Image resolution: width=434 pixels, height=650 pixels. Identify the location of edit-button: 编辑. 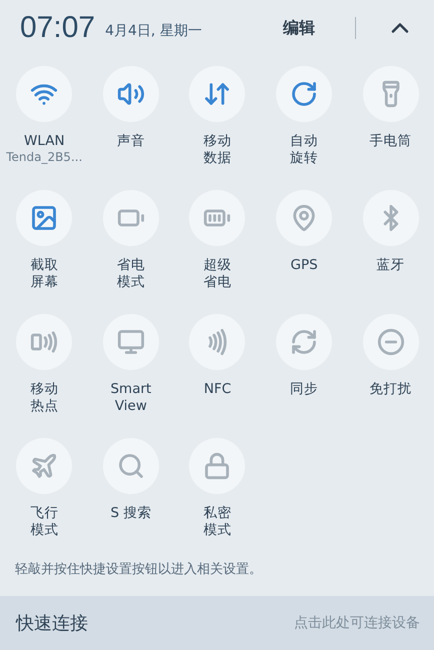
(299, 28).